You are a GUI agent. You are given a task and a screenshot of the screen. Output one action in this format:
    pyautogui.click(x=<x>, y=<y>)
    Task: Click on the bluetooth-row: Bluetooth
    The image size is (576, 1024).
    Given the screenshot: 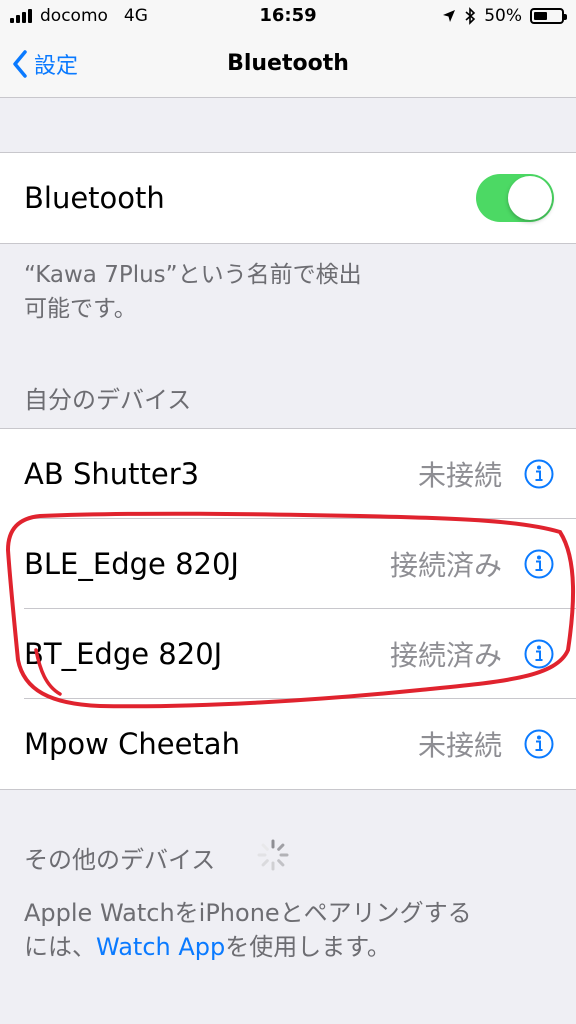 What is the action you would take?
    pyautogui.click(x=288, y=198)
    